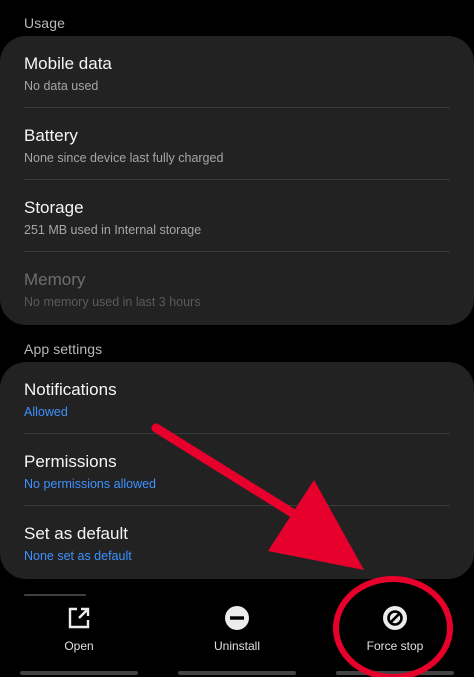  I want to click on force-stop-label: Force stop, so click(395, 646).